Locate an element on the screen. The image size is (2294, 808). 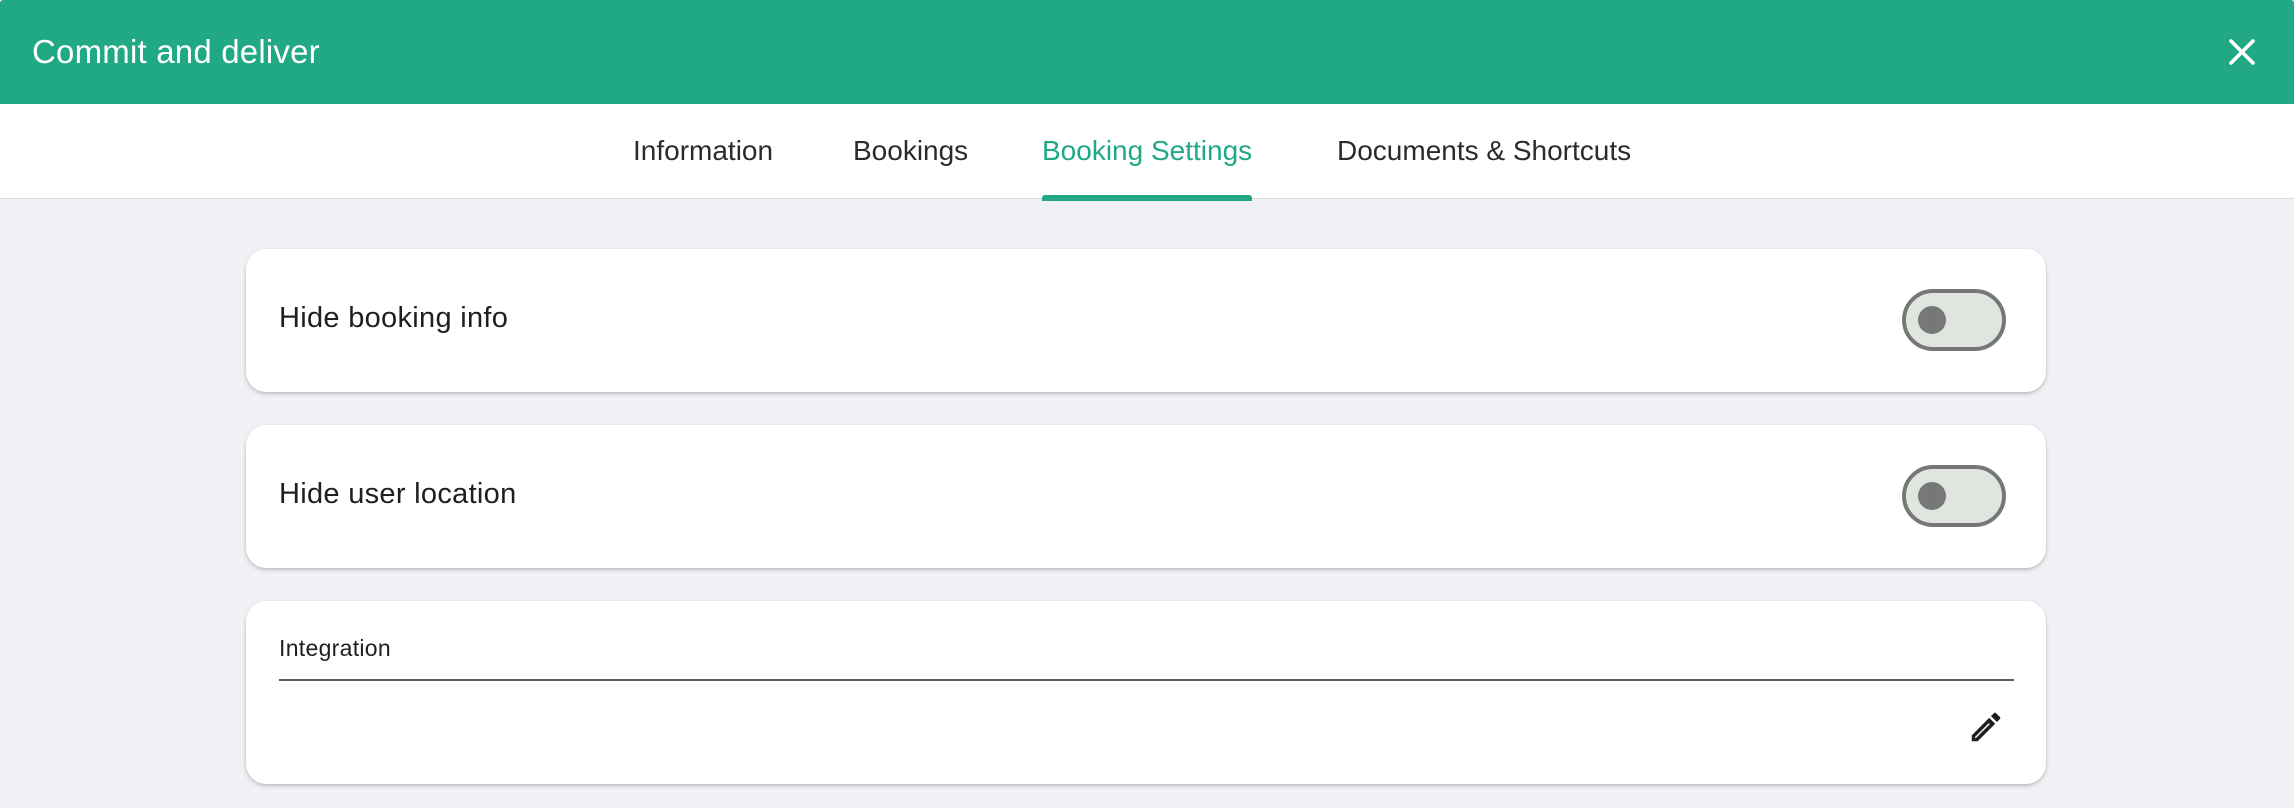
close-icon is located at coordinates (2242, 52).